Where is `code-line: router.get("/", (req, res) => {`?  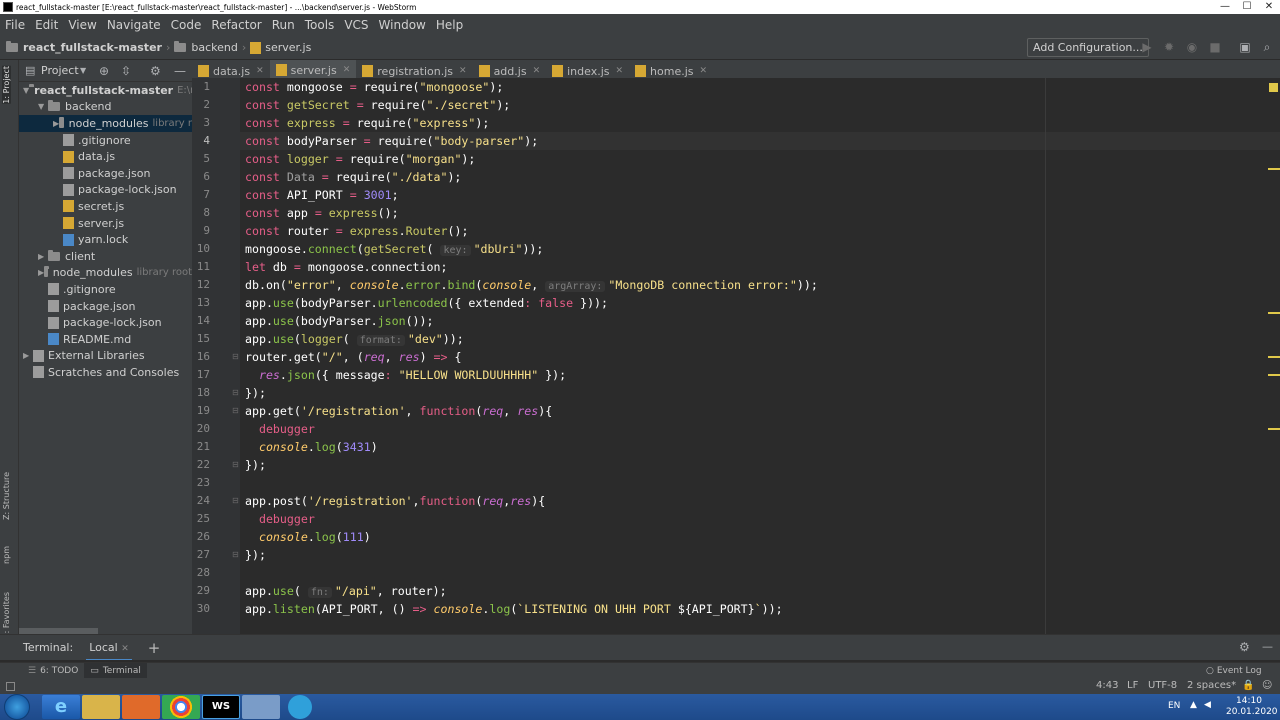 code-line: router.get("/", (req, res) => { is located at coordinates (353, 357).